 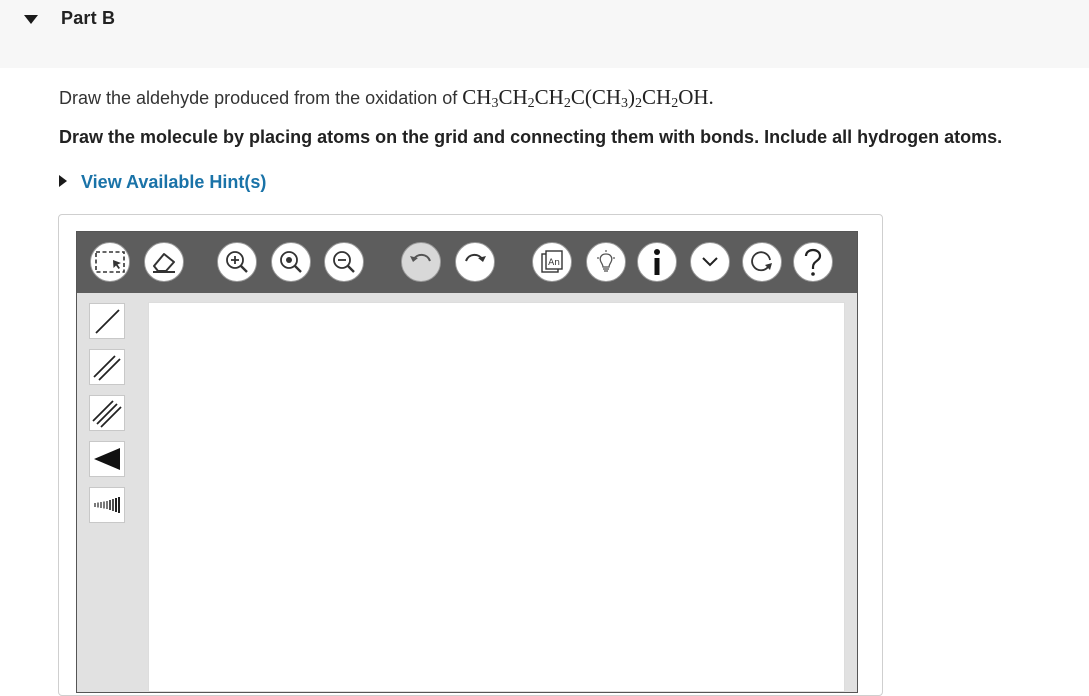 I want to click on more-options-button, so click(x=710, y=262).